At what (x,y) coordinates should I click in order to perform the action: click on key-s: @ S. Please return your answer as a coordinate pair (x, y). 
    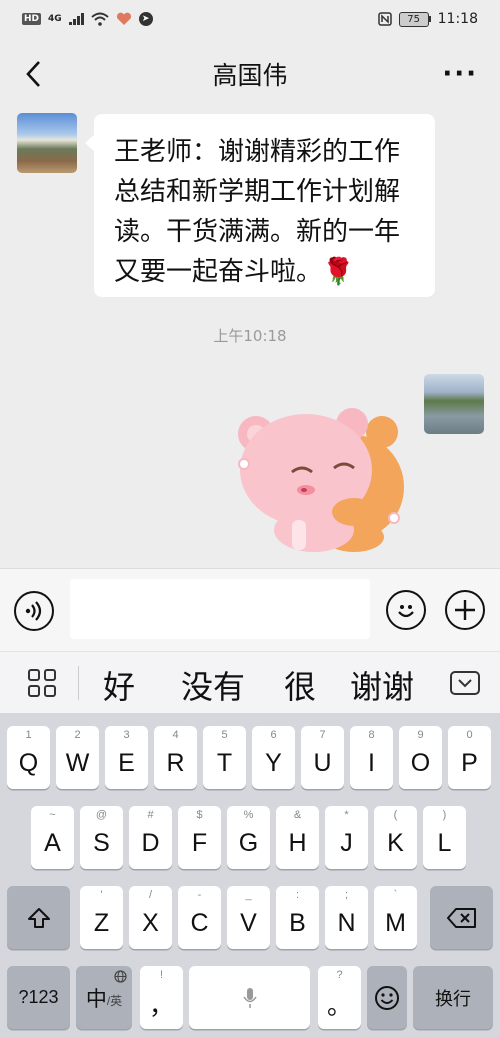
    Looking at the image, I should click on (101, 837).